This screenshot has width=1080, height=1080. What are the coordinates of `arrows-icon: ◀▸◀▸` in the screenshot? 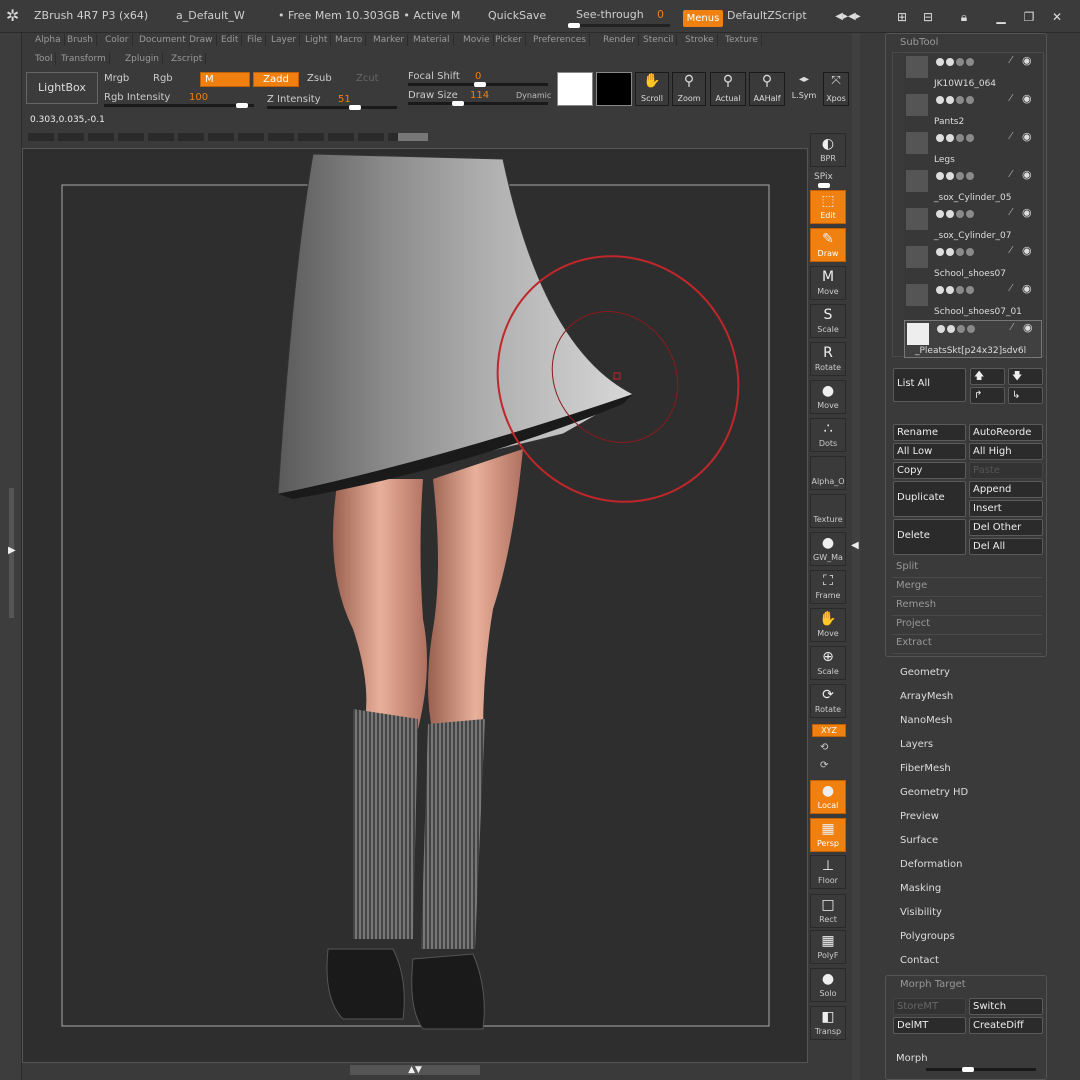 It's located at (848, 17).